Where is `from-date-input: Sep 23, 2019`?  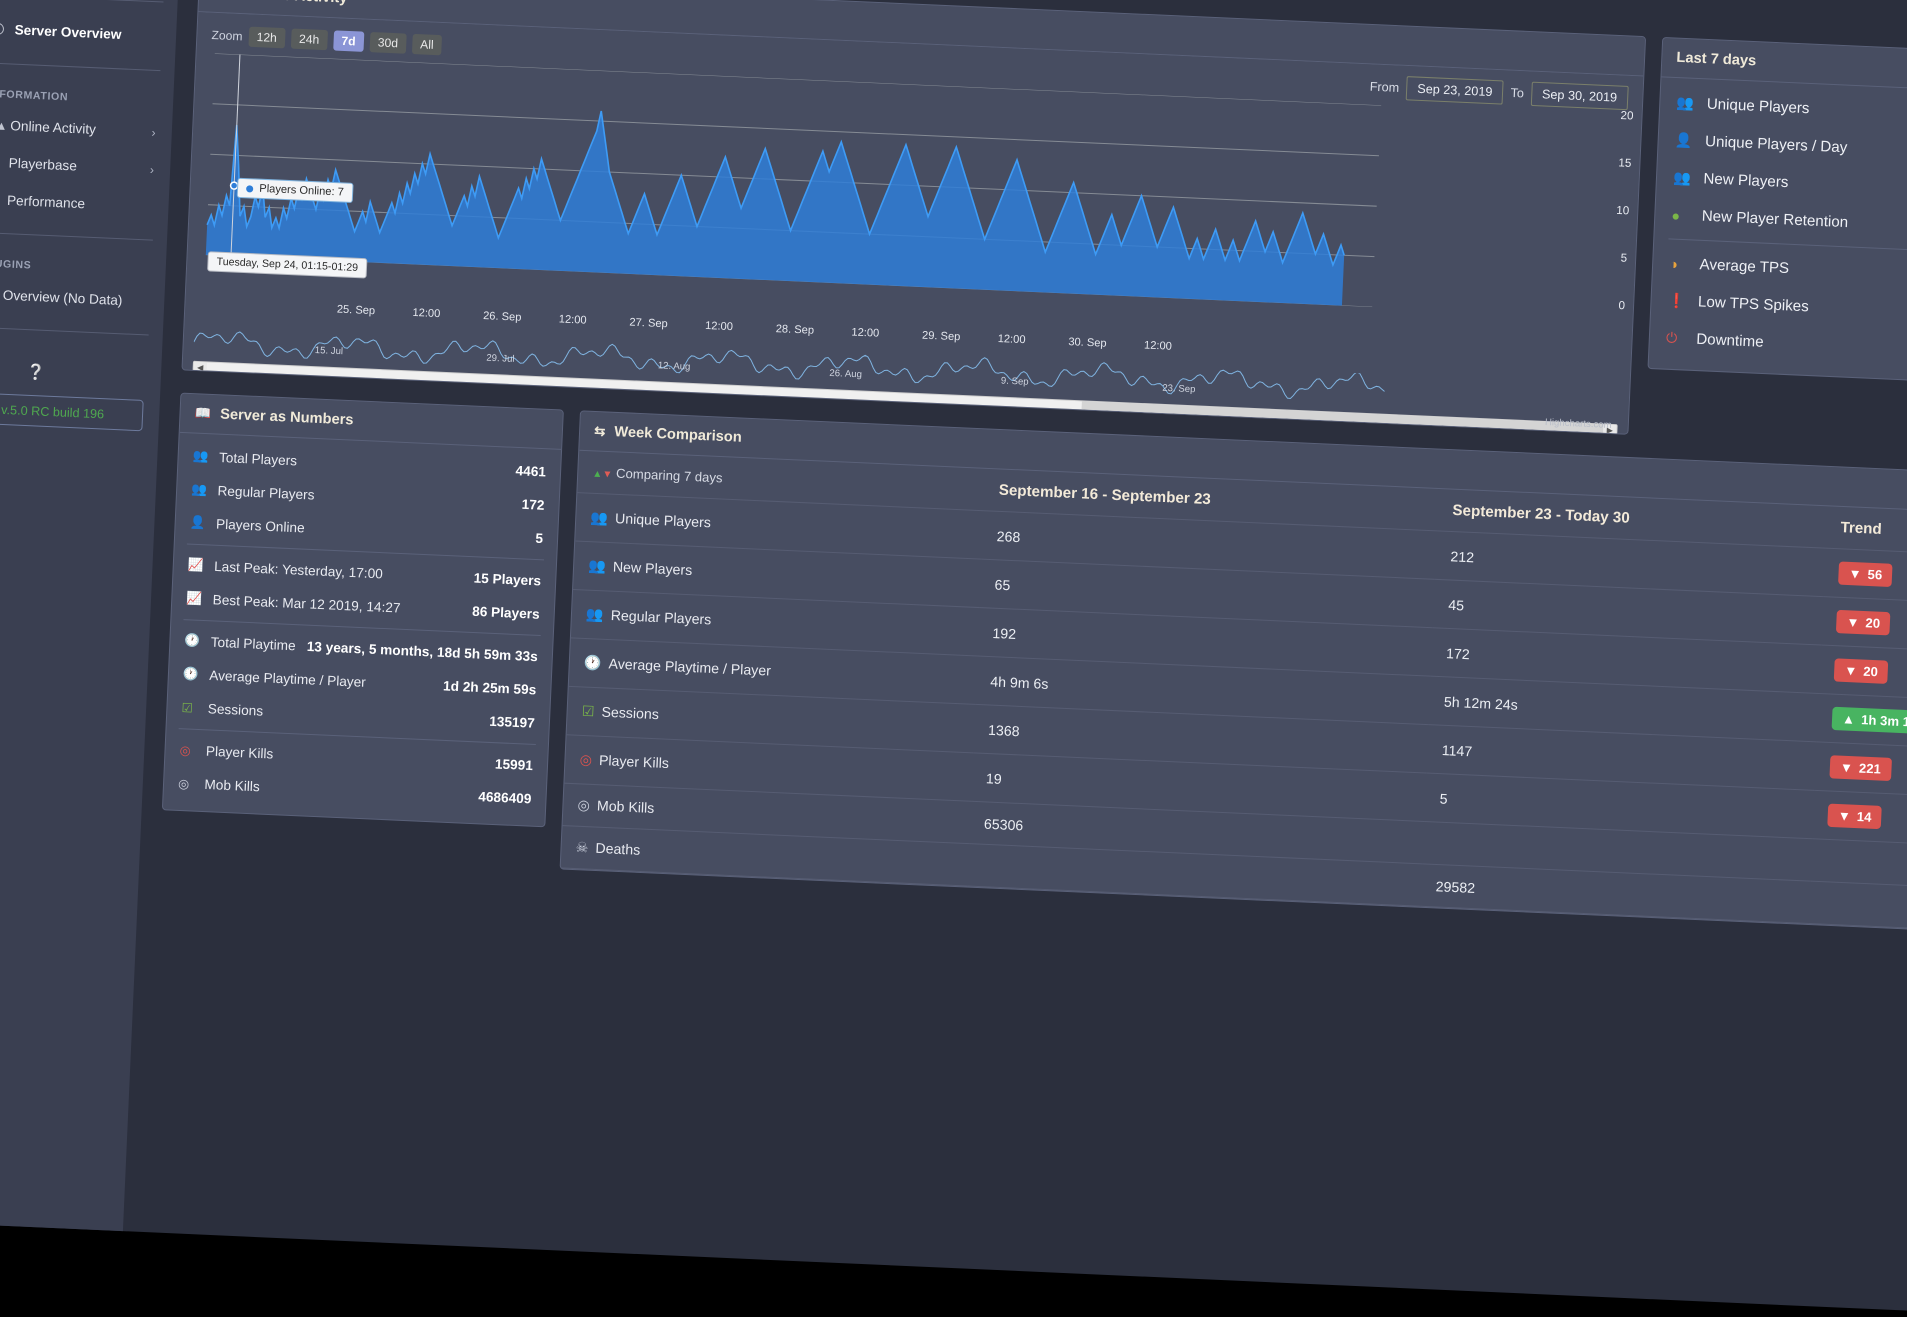
from-date-input: Sep 23, 2019 is located at coordinates (1455, 90).